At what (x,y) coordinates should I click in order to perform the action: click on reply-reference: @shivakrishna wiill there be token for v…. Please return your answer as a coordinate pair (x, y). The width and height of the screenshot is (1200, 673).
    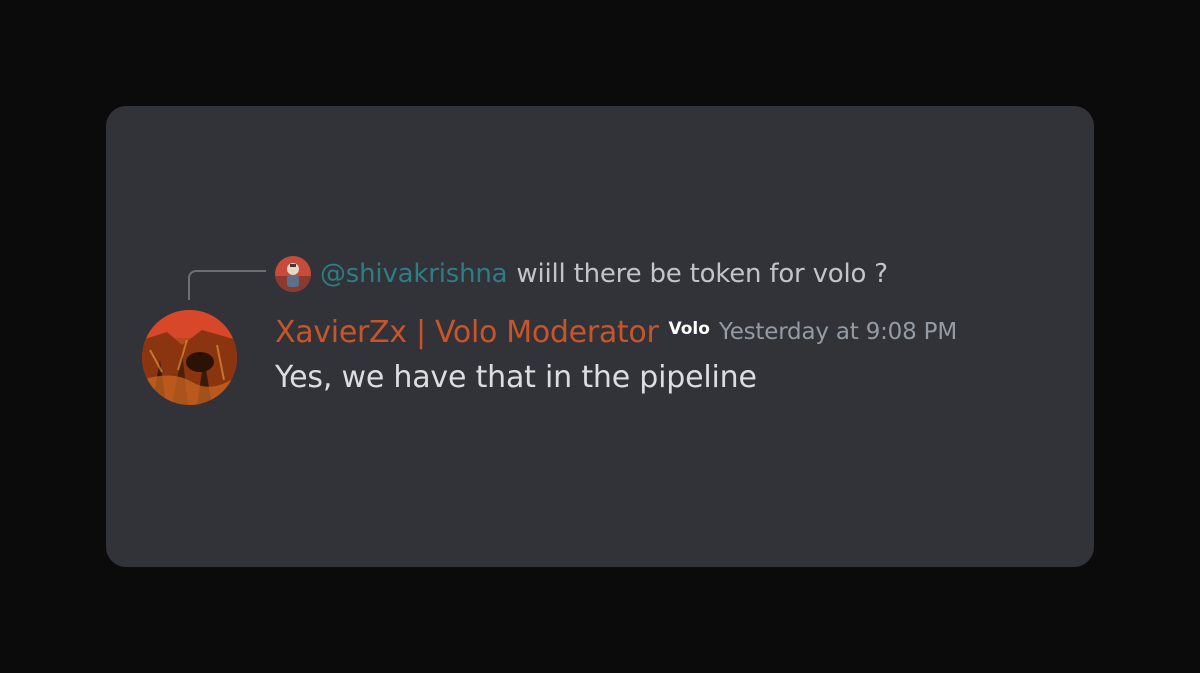
    Looking at the image, I should click on (581, 274).